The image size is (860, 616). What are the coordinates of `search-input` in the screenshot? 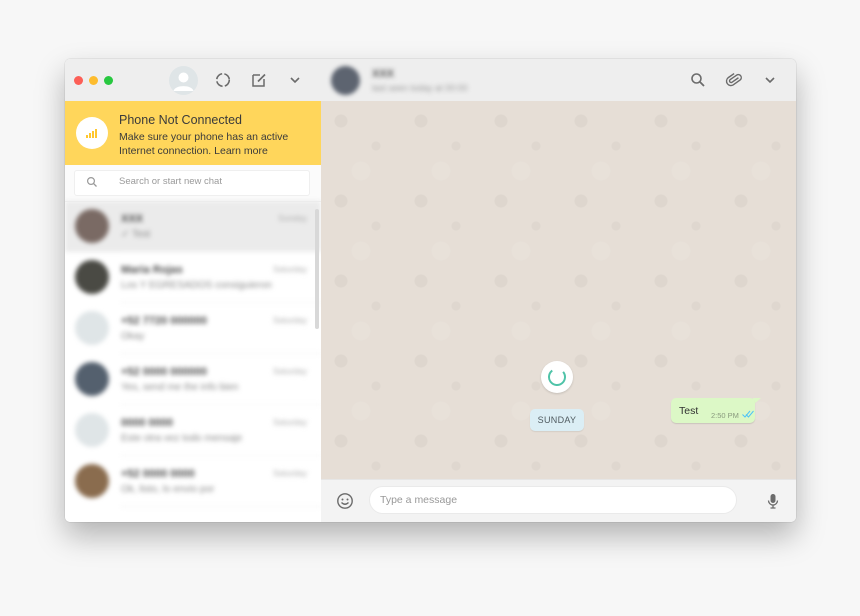 It's located at (209, 181).